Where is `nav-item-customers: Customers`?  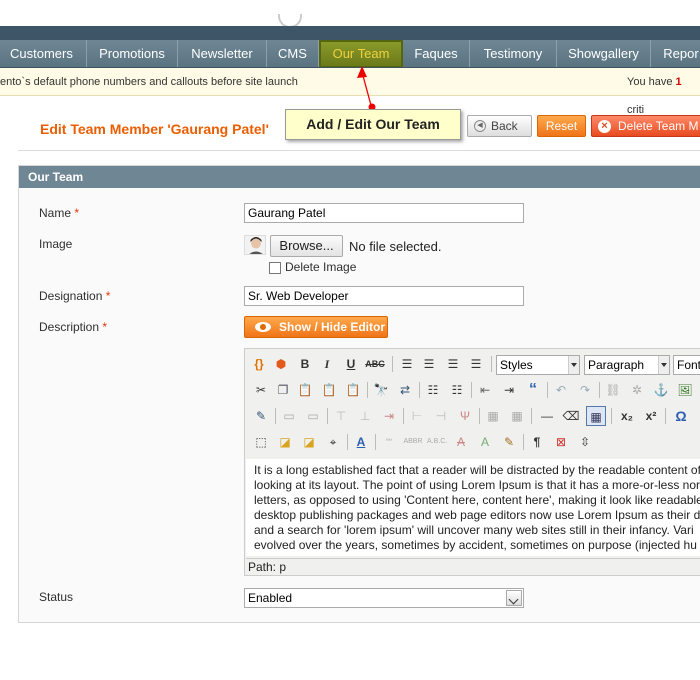
nav-item-customers: Customers is located at coordinates (43, 53).